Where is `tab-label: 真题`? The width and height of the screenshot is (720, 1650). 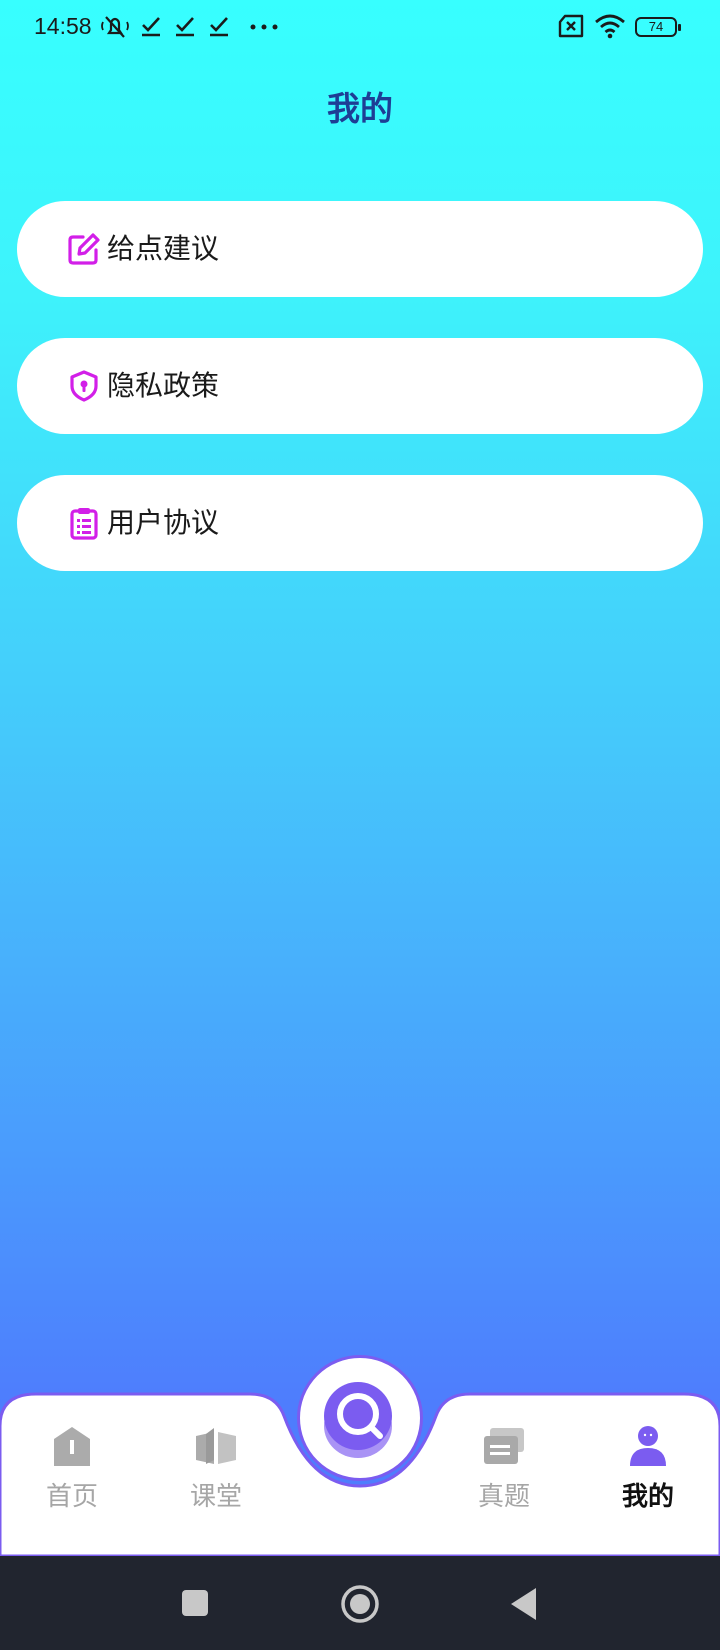 tab-label: 真题 is located at coordinates (503, 1497).